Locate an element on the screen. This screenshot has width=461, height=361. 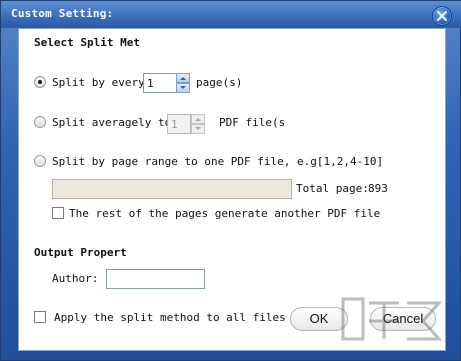
page-range-input is located at coordinates (172, 189).